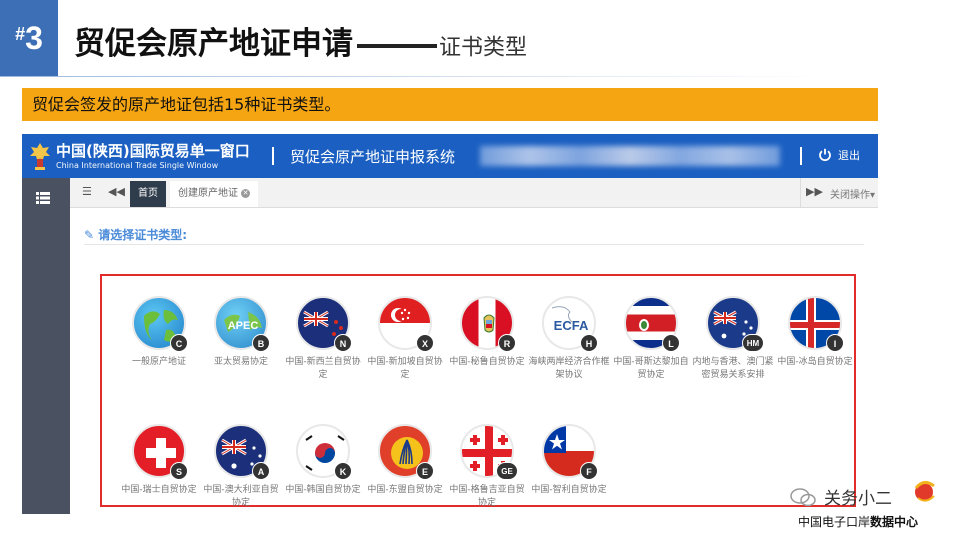 The width and height of the screenshot is (960, 540). I want to click on cert-label: 中国-秘鲁自贸协定, so click(487, 362).